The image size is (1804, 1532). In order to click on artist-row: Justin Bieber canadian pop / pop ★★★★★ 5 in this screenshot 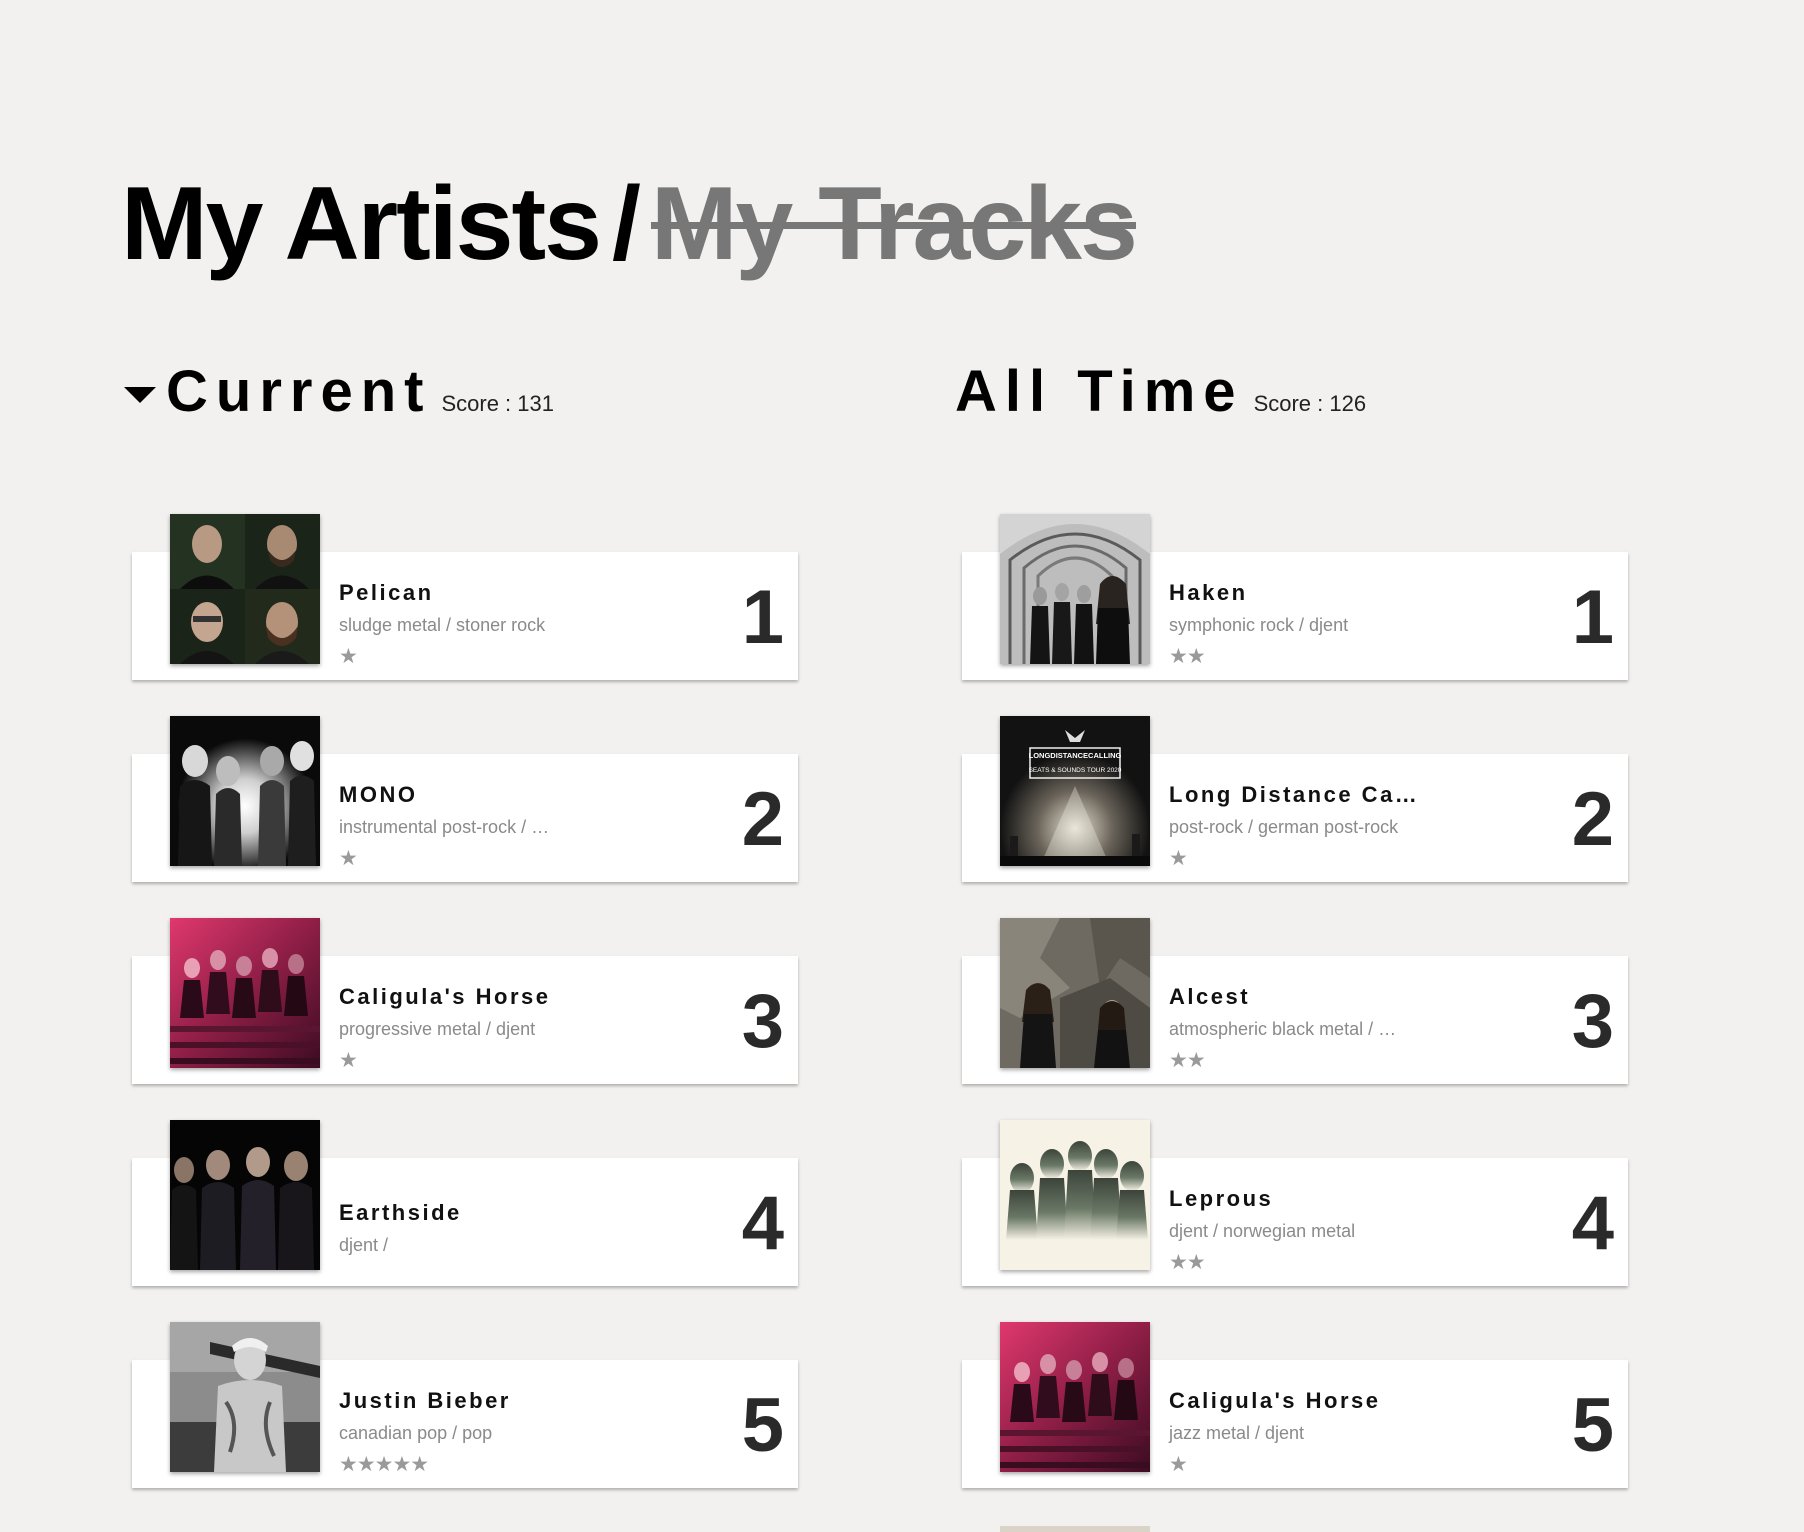, I will do `click(466, 1423)`.